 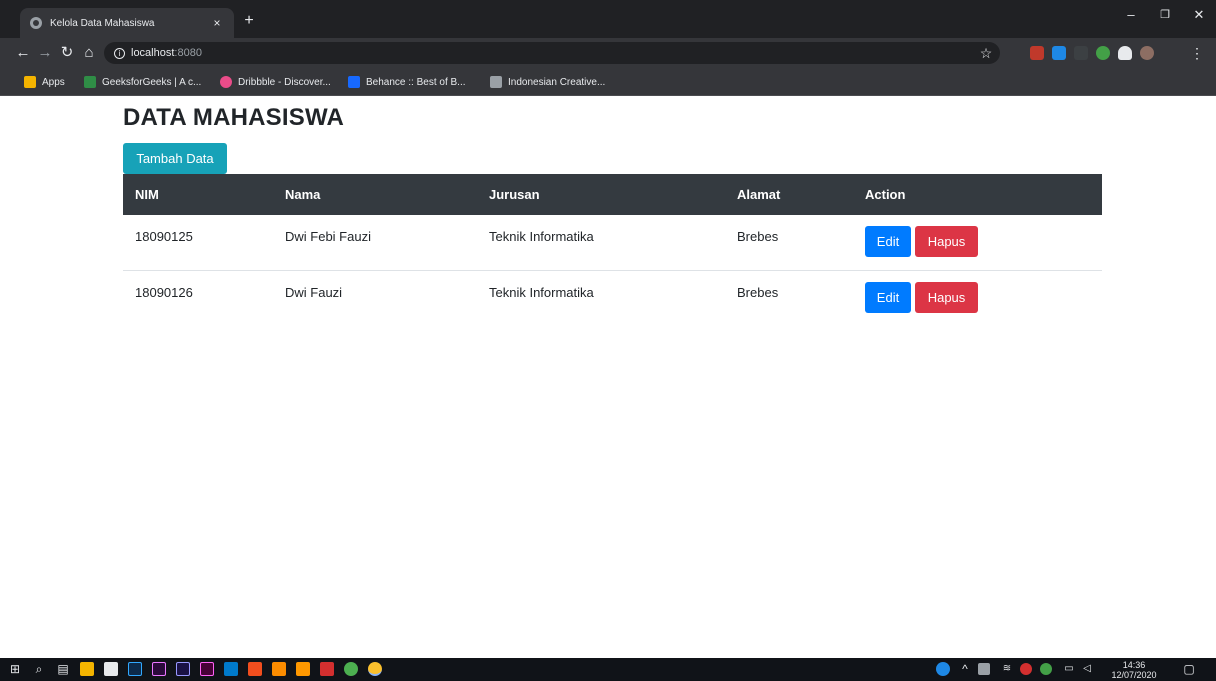 I want to click on globe-icon, so click(x=36, y=23).